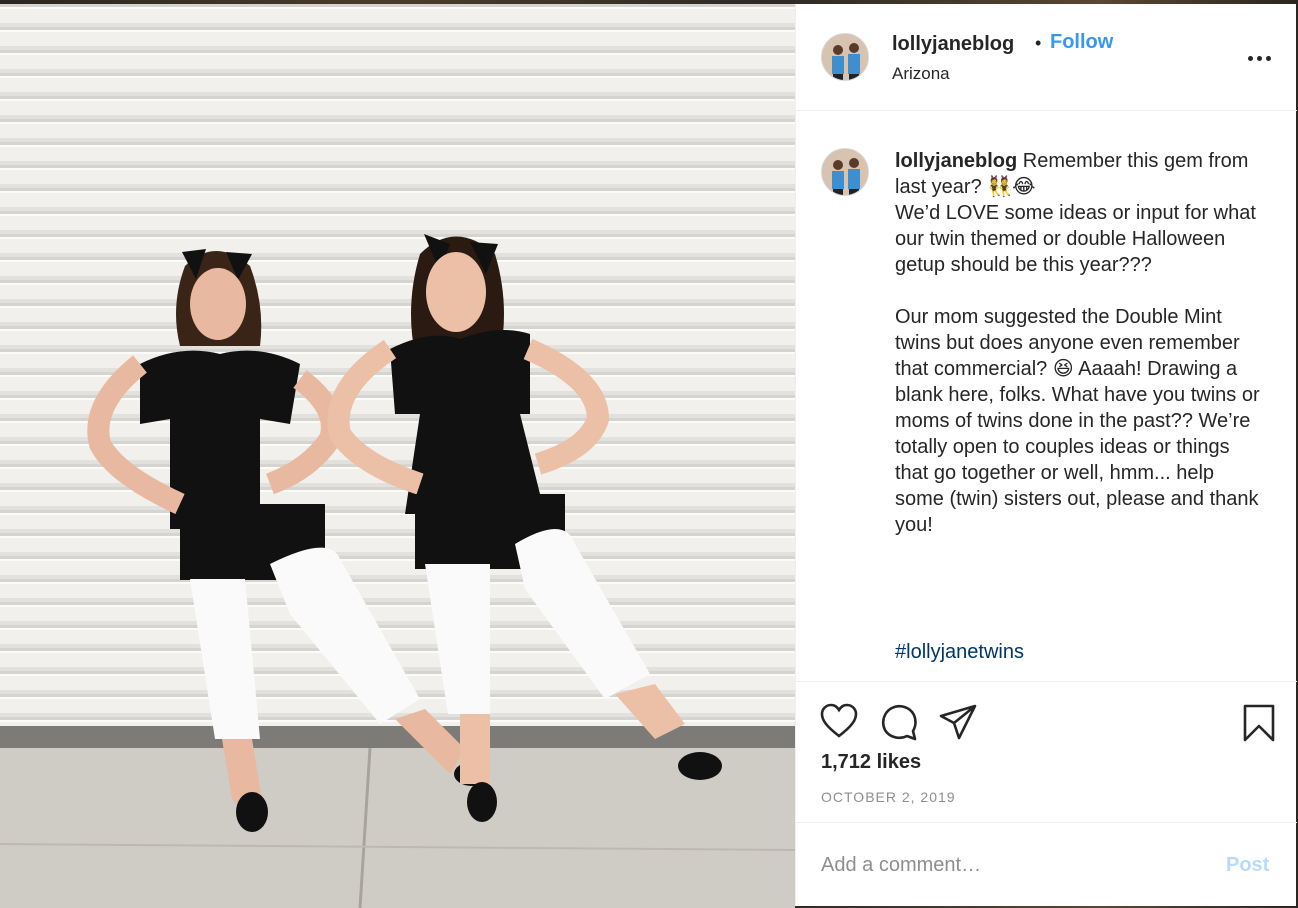  What do you see at coordinates (871, 762) in the screenshot?
I see `likes-count: 1,712 likes` at bounding box center [871, 762].